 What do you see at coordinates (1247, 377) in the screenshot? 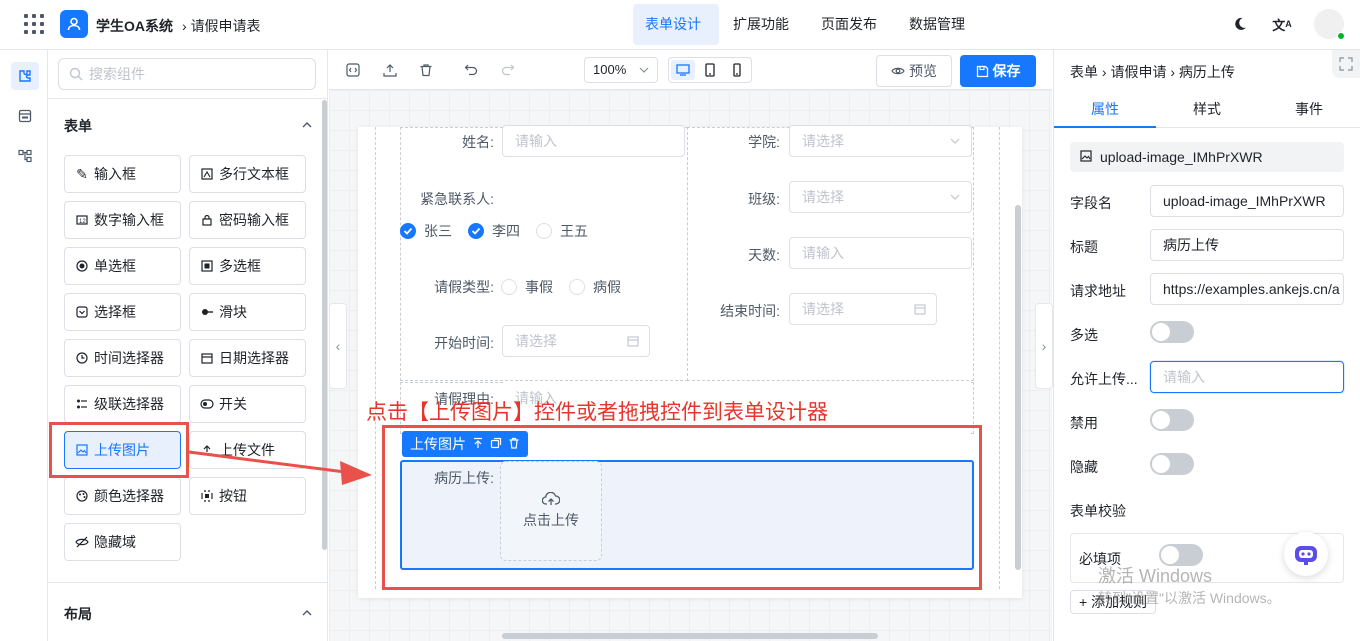
I see `allow-upload-input: 请输入` at bounding box center [1247, 377].